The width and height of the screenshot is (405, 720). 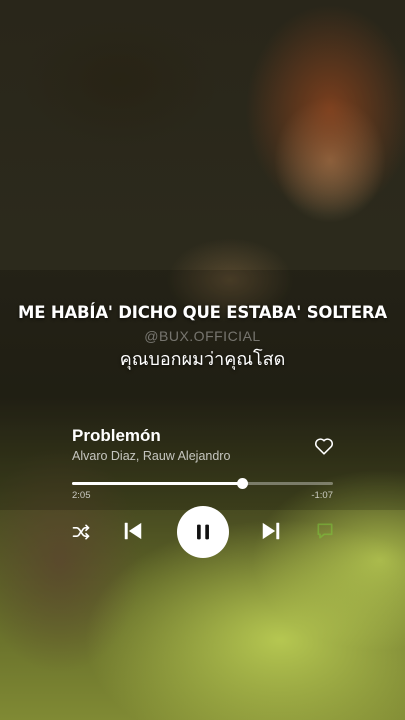 What do you see at coordinates (202, 312) in the screenshot?
I see `lyric-line: ME HABÍA' DICHO QUE ESTABA' SOLTERA` at bounding box center [202, 312].